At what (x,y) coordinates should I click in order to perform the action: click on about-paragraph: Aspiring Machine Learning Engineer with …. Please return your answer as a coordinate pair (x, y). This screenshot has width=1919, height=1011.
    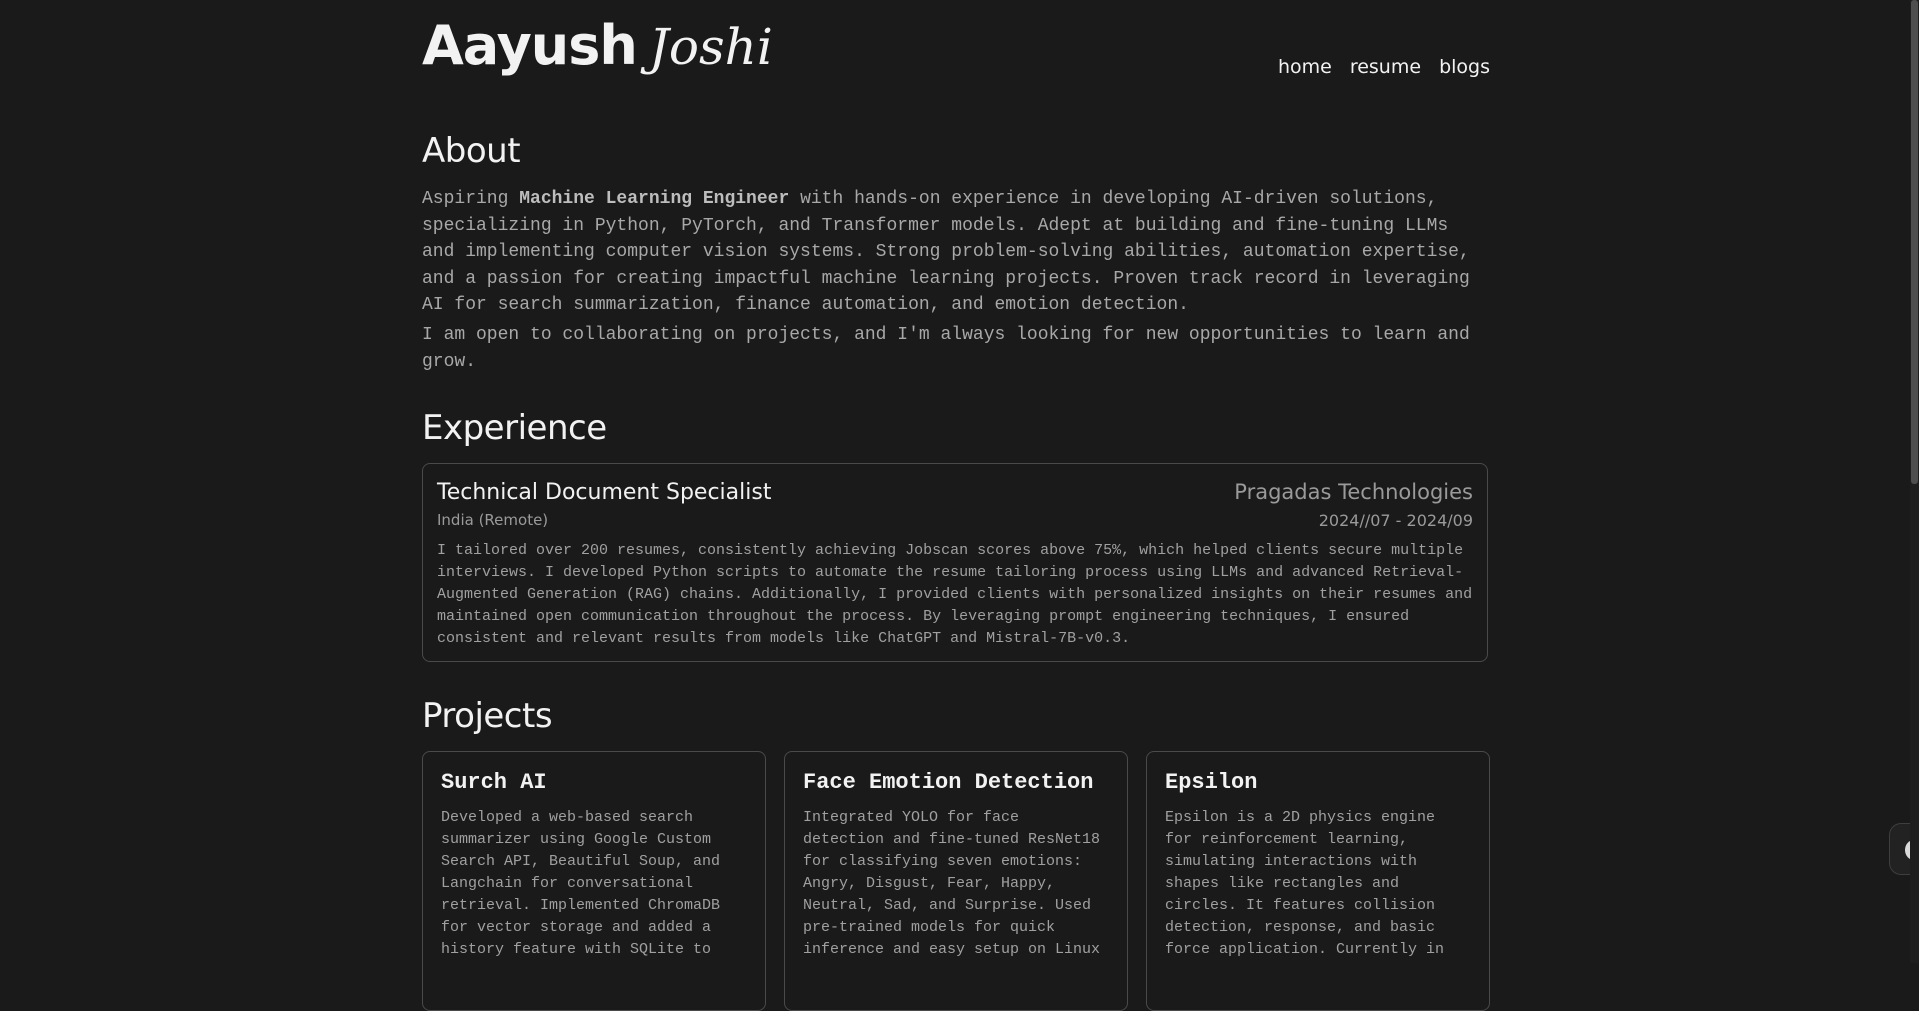
    Looking at the image, I should click on (956, 252).